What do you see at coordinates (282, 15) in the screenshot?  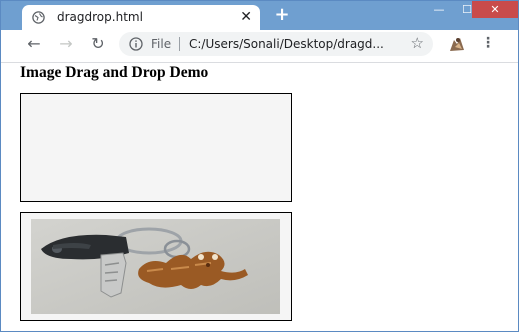 I see `new-tab-button: +` at bounding box center [282, 15].